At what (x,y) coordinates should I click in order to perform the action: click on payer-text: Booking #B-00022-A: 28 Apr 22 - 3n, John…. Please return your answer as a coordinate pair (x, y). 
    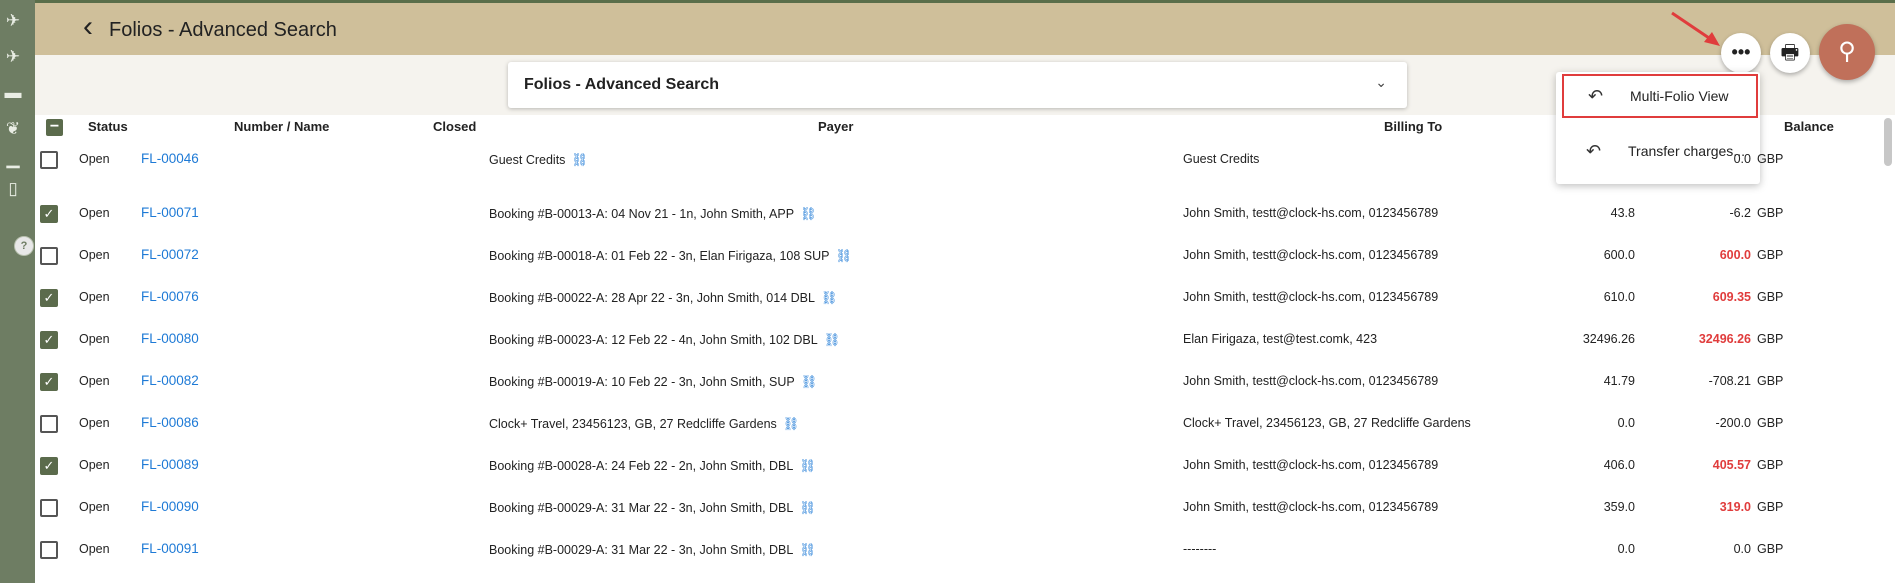
    Looking at the image, I should click on (663, 297).